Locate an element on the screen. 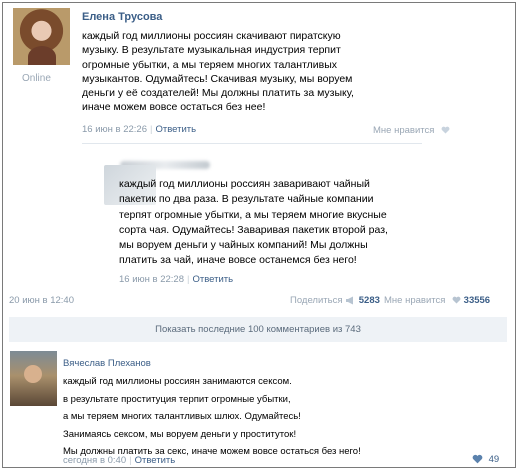 This screenshot has height=470, width=518. comment-meta: 16 июн в 22:26 | Ответить is located at coordinates (139, 129).